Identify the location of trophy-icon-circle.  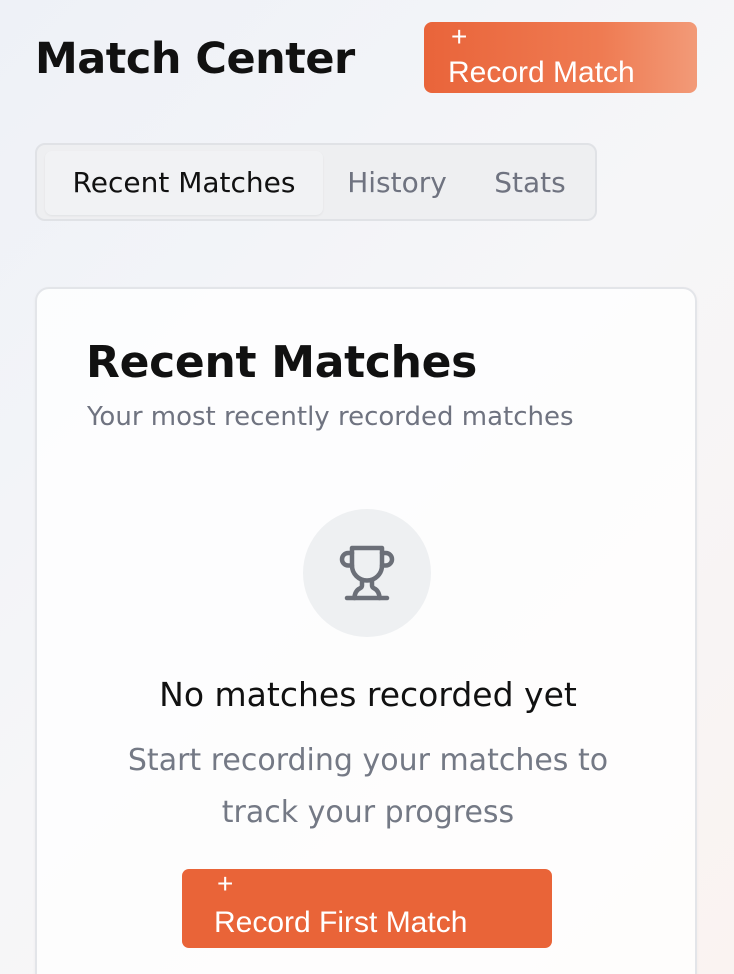
(367, 573).